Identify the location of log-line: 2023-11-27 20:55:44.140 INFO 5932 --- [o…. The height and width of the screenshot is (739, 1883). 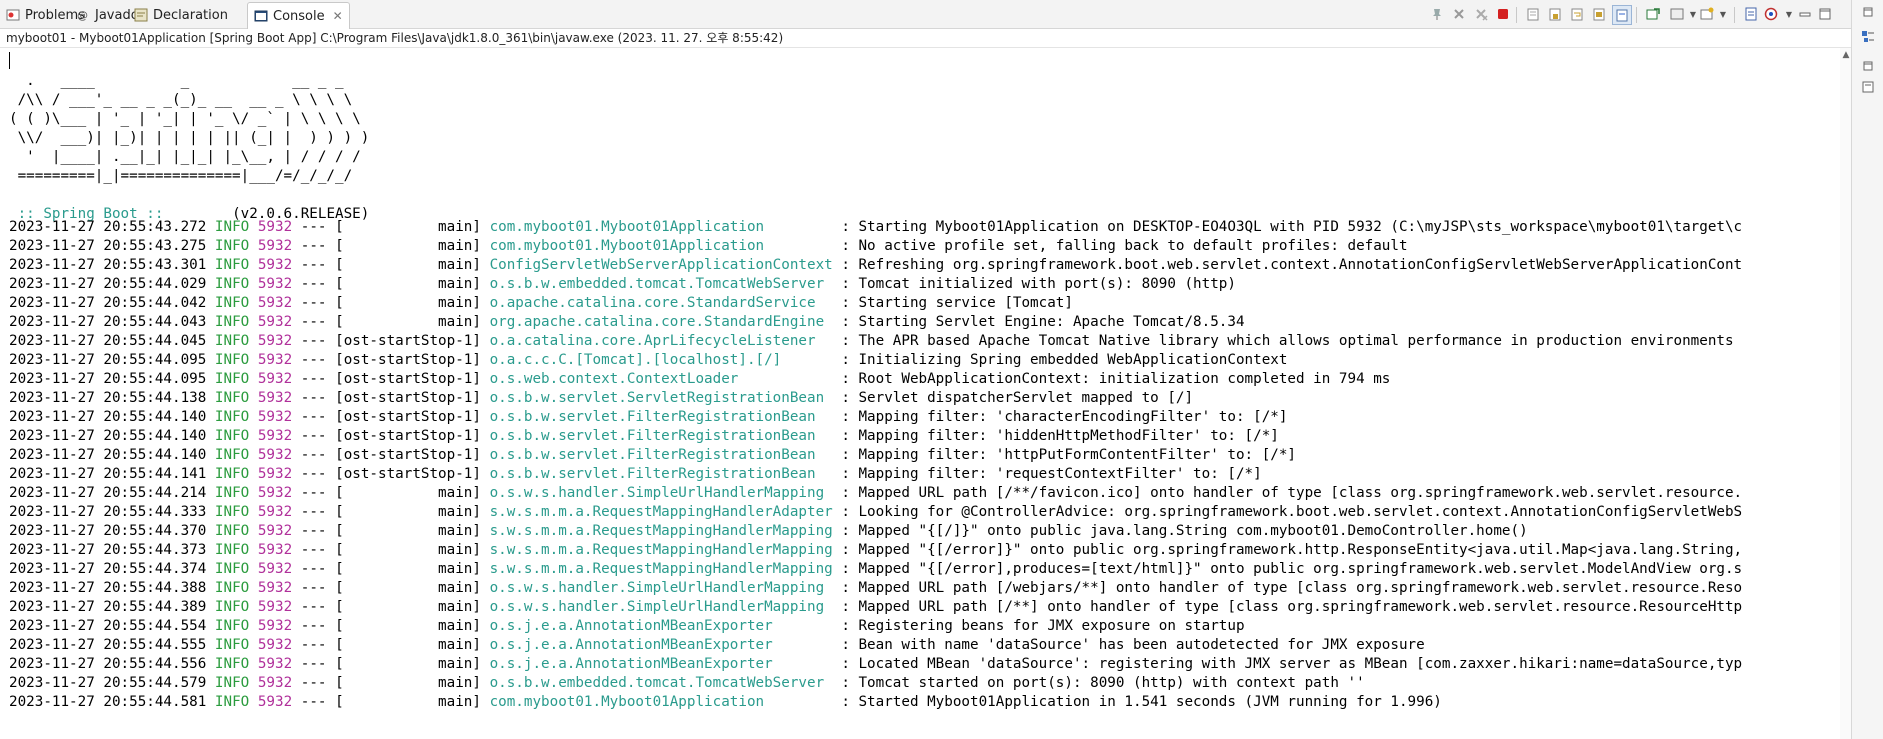
(875, 455).